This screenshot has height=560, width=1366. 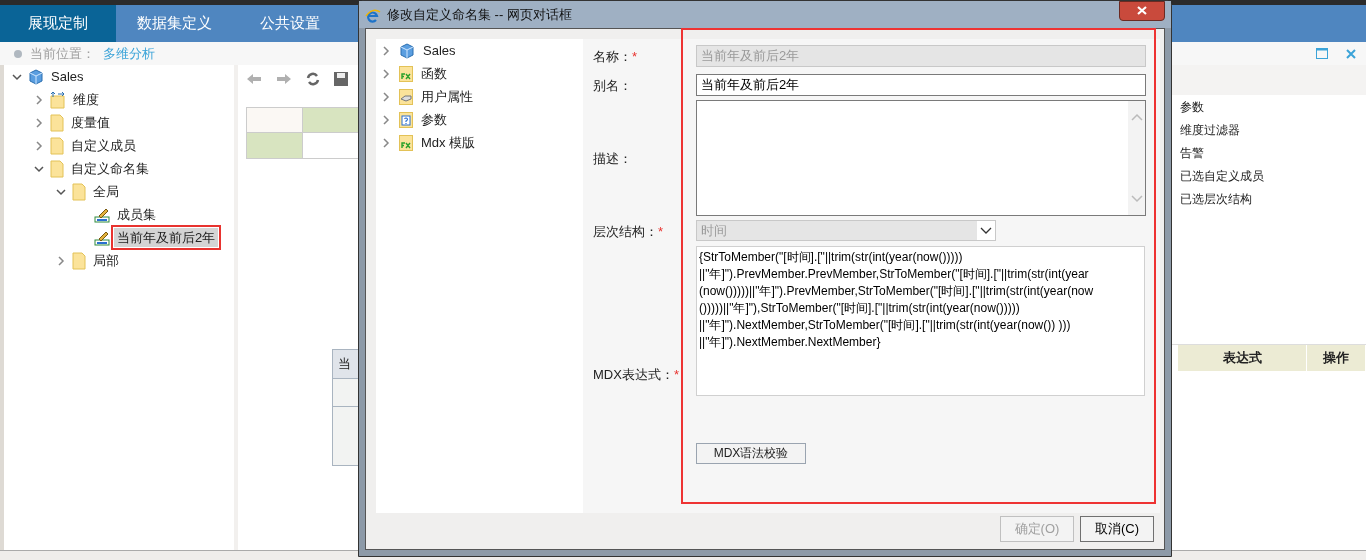 What do you see at coordinates (106, 260) in the screenshot?
I see `tree-item: 局部` at bounding box center [106, 260].